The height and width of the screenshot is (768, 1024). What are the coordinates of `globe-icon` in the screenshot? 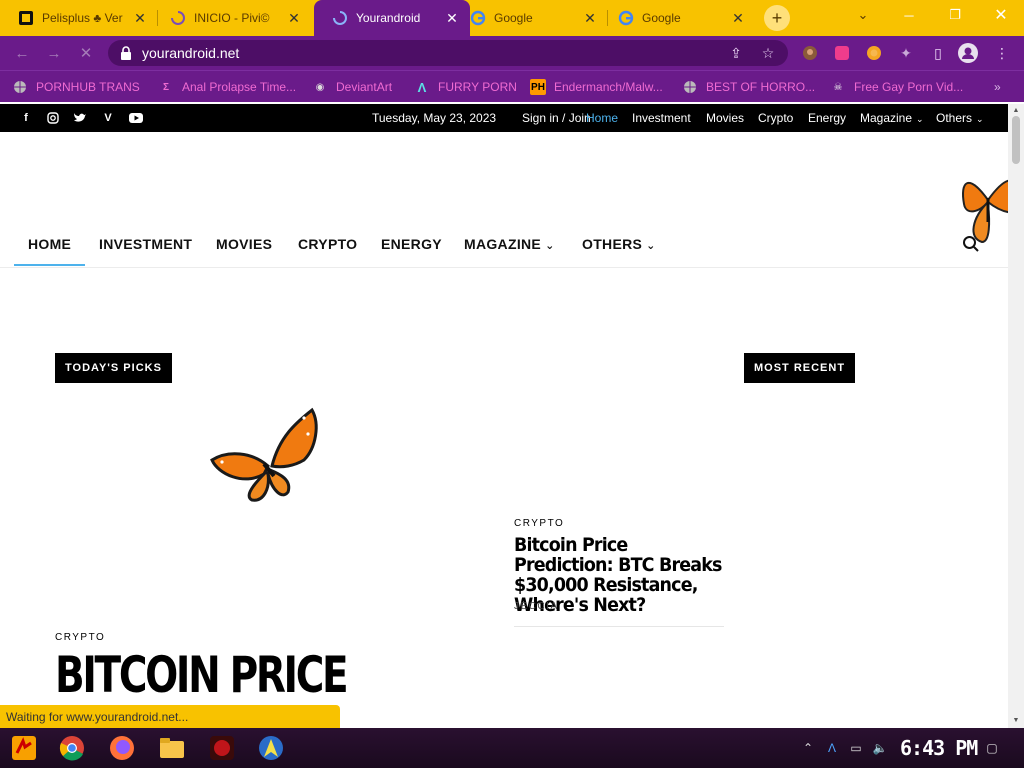 It's located at (690, 87).